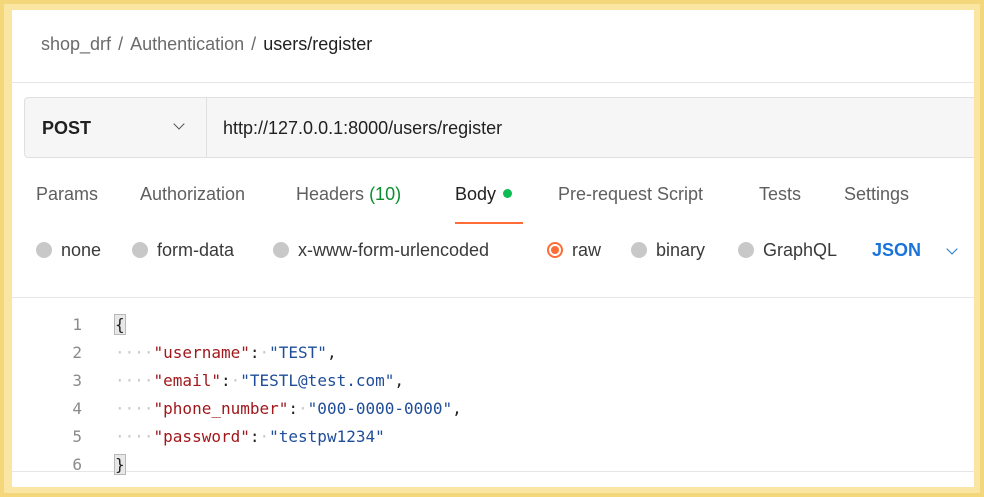 The image size is (984, 497). I want to click on code-line: }, so click(120, 464).